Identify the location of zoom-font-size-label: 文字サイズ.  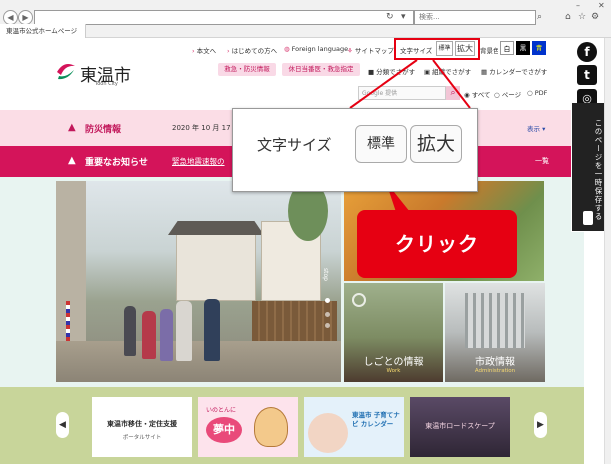
(294, 145).